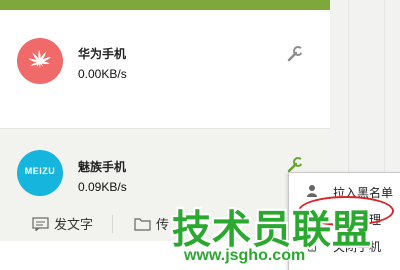 This screenshot has width=400, height=270. Describe the element at coordinates (165, 5) in the screenshot. I see `header-bar` at that location.